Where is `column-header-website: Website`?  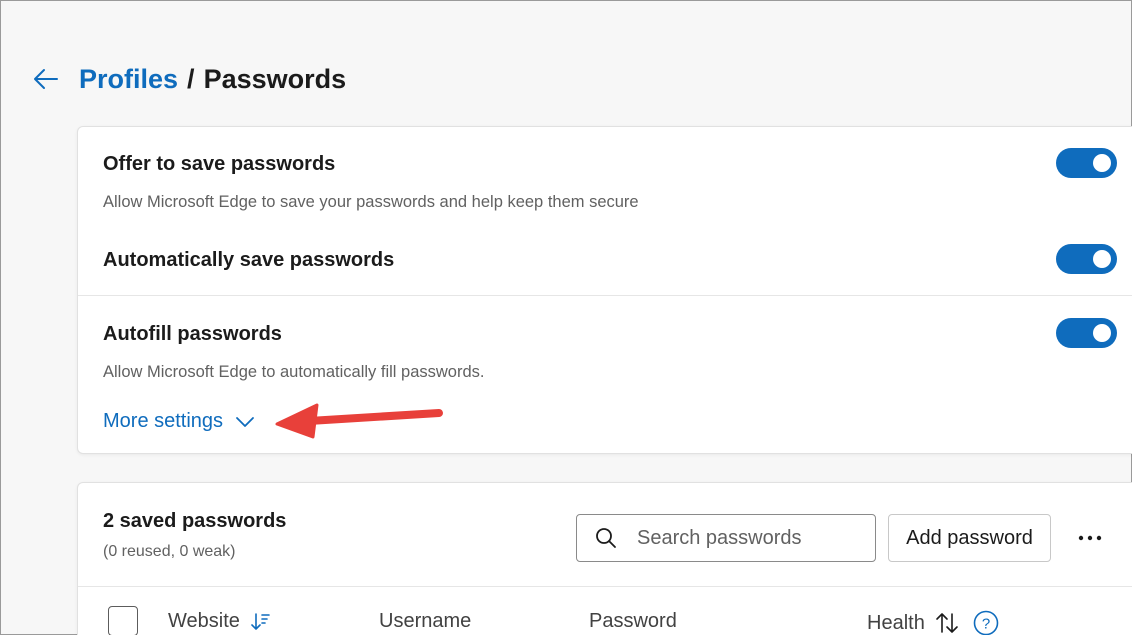 column-header-website: Website is located at coordinates (219, 621).